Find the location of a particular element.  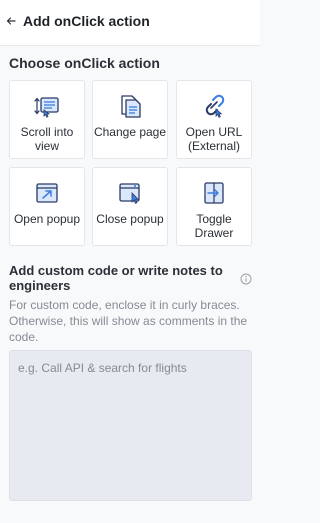

panel-header: Add onClick action is located at coordinates (130, 23).